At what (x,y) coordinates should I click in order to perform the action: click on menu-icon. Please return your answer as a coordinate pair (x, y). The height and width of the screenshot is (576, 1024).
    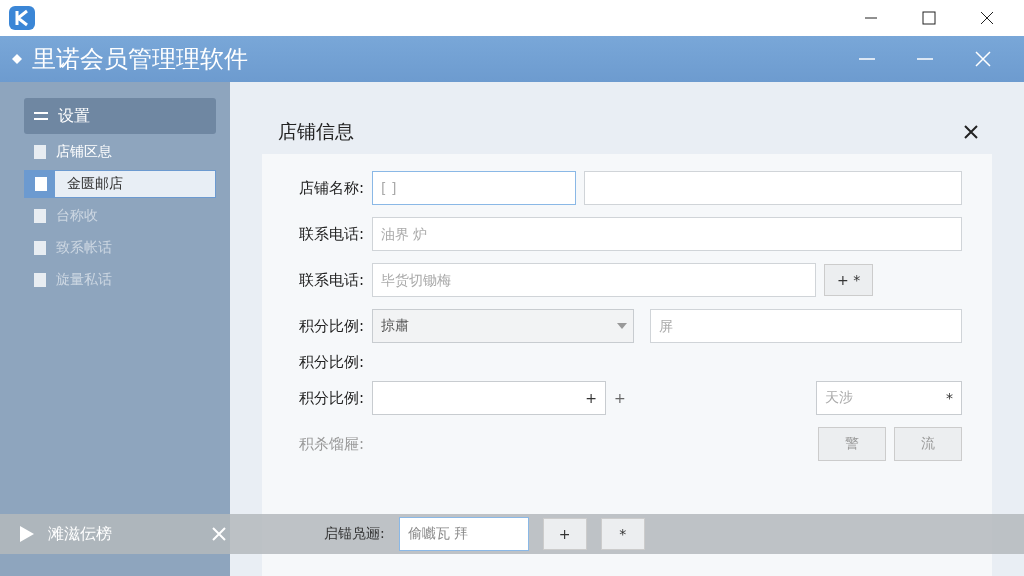
    Looking at the image, I should click on (41, 116).